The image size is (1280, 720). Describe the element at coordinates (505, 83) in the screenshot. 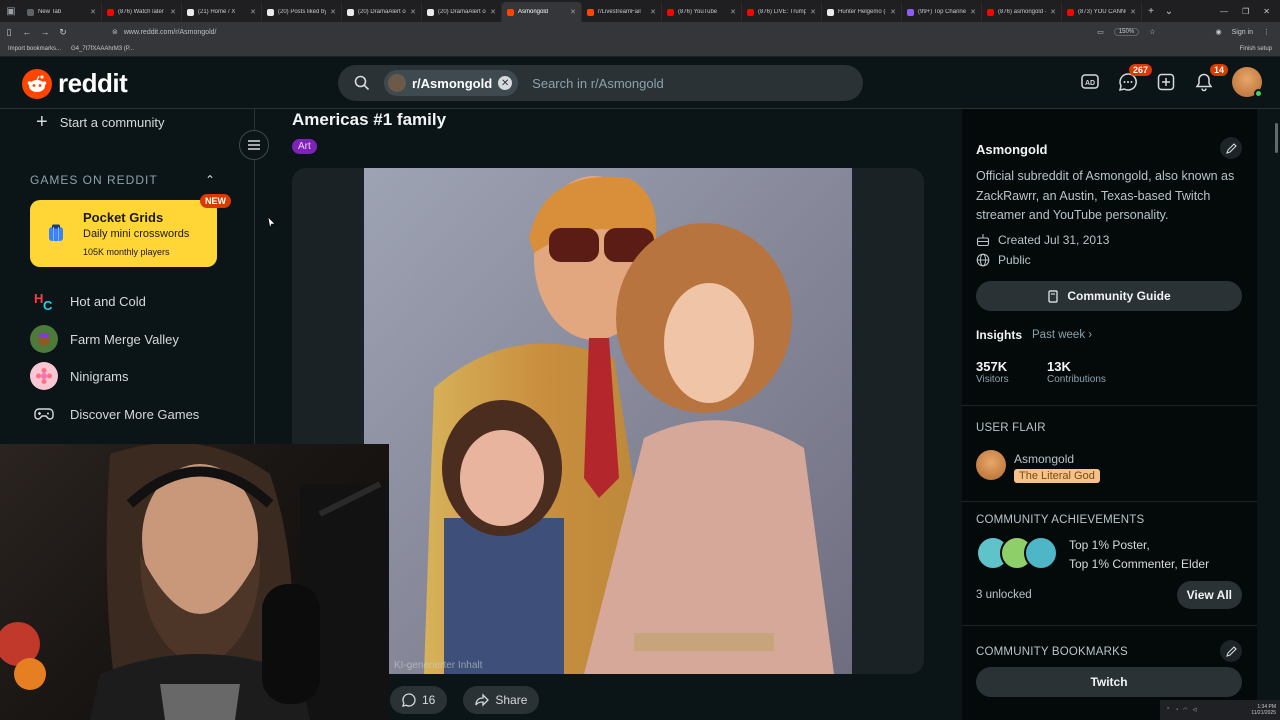

I see `clear-community-icon: ✕` at that location.